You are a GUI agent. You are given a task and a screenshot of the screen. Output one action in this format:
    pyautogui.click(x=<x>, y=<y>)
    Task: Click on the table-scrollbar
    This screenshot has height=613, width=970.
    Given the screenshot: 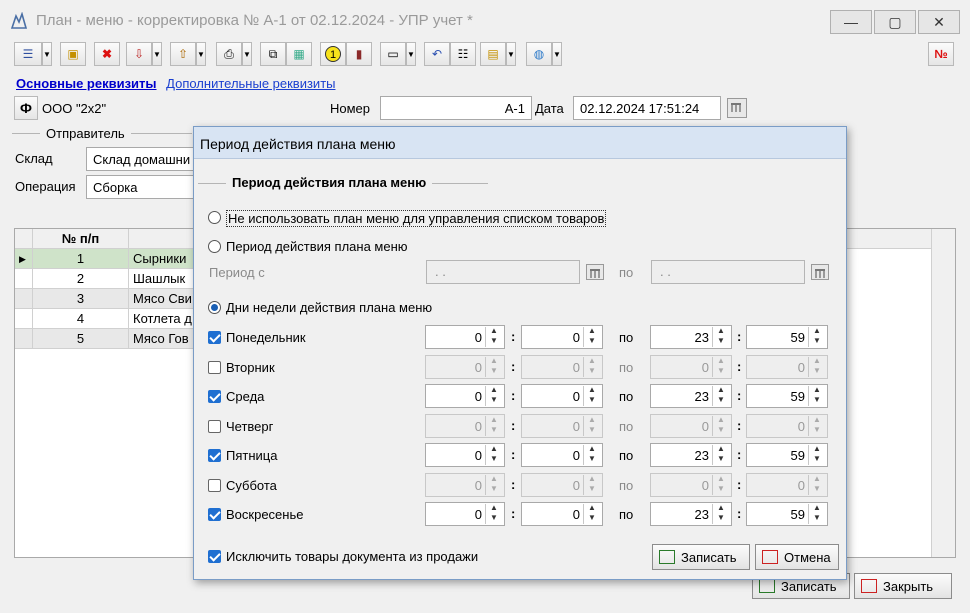 What is the action you would take?
    pyautogui.click(x=943, y=393)
    